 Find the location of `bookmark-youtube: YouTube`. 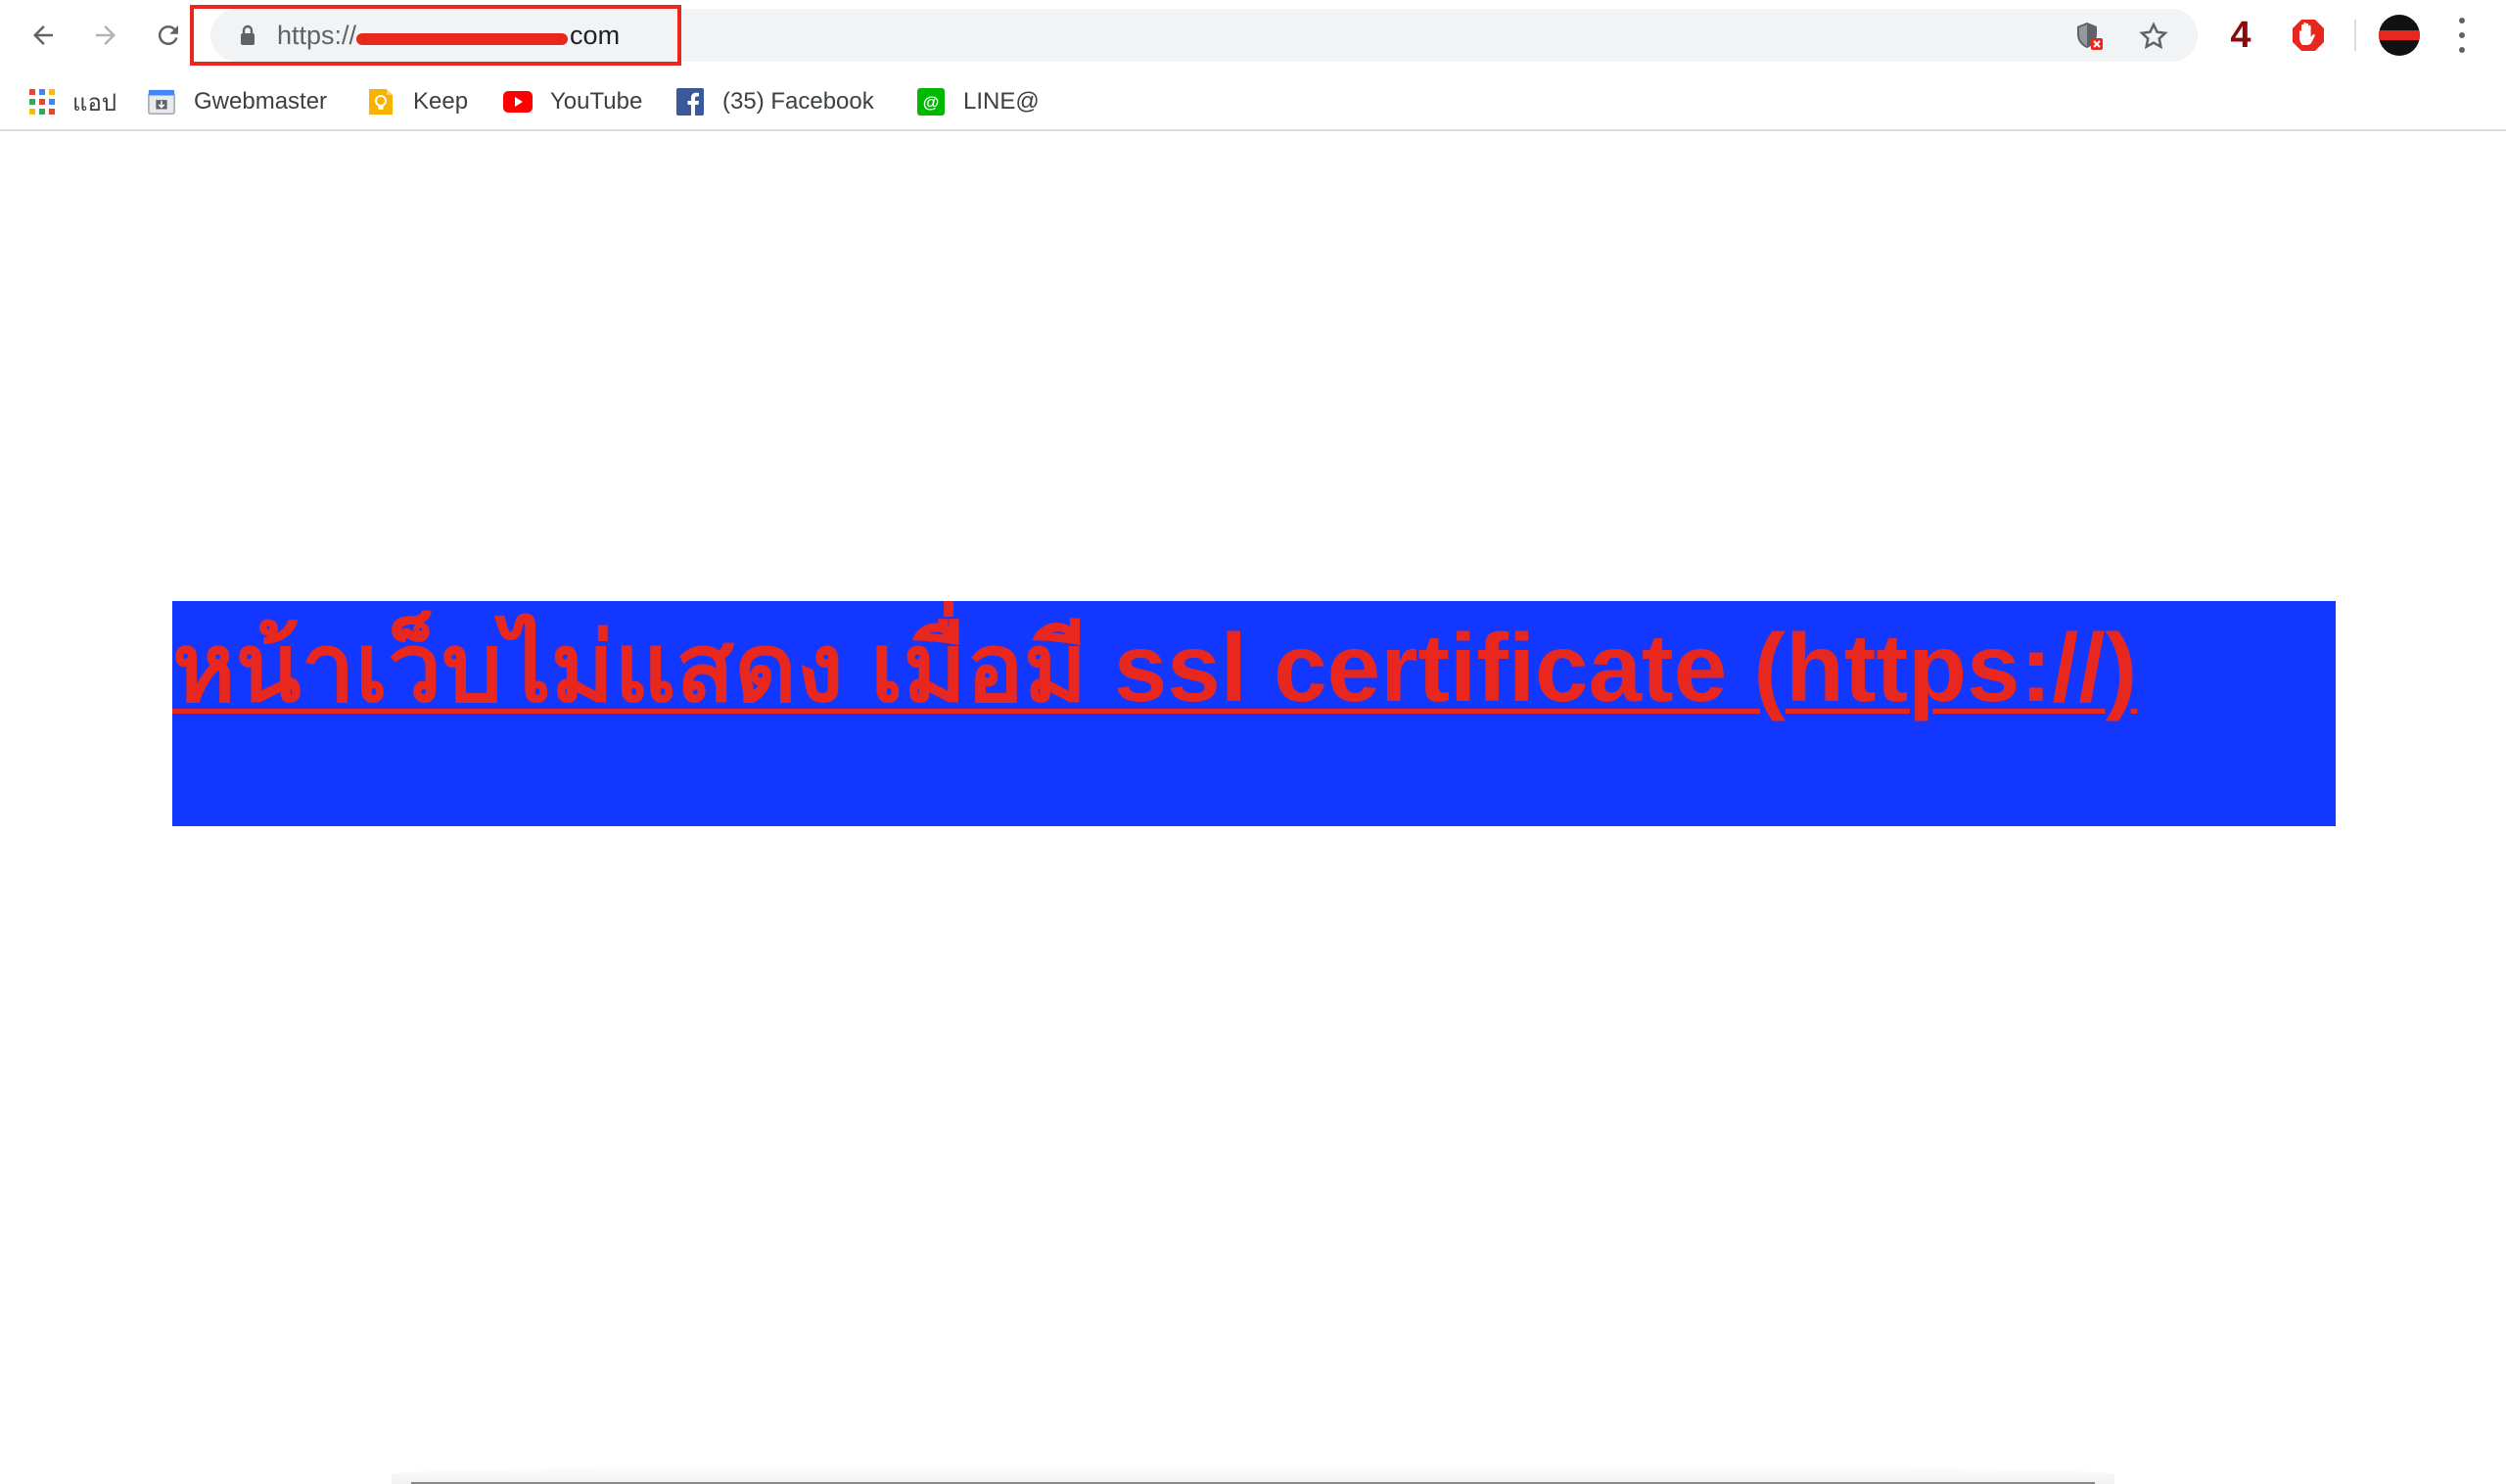

bookmark-youtube: YouTube is located at coordinates (572, 101).